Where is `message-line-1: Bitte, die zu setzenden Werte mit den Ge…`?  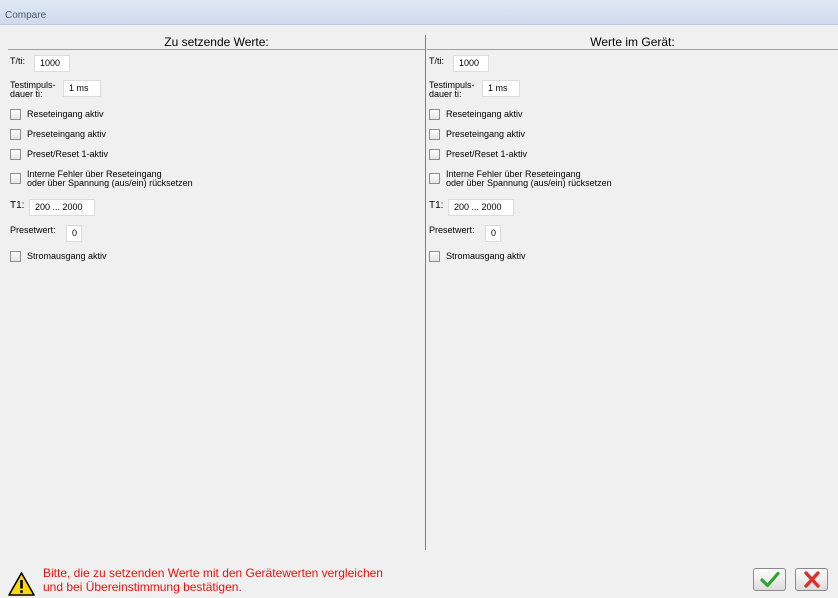
message-line-1: Bitte, die zu setzenden Werte mit den Ge… is located at coordinates (213, 573).